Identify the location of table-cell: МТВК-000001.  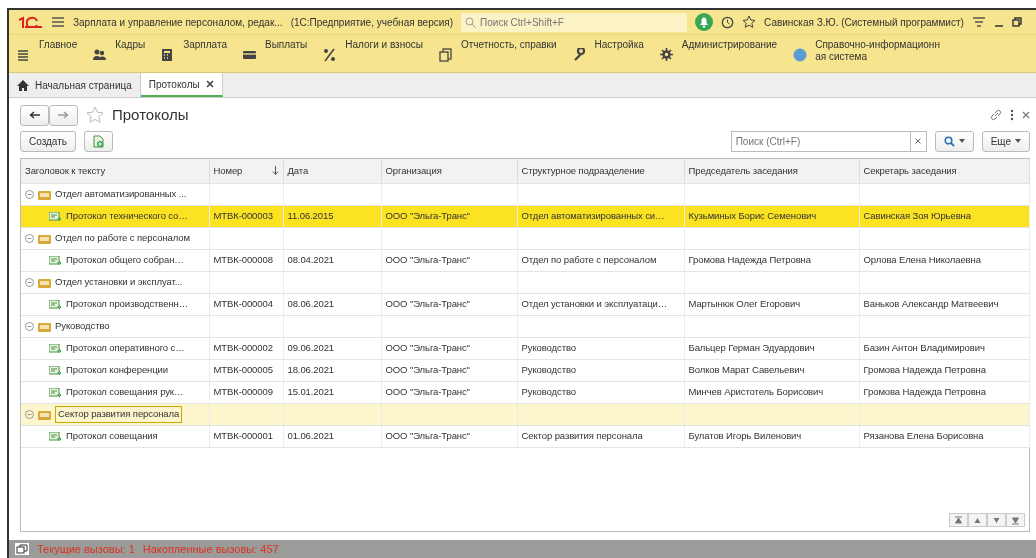
(246, 436).